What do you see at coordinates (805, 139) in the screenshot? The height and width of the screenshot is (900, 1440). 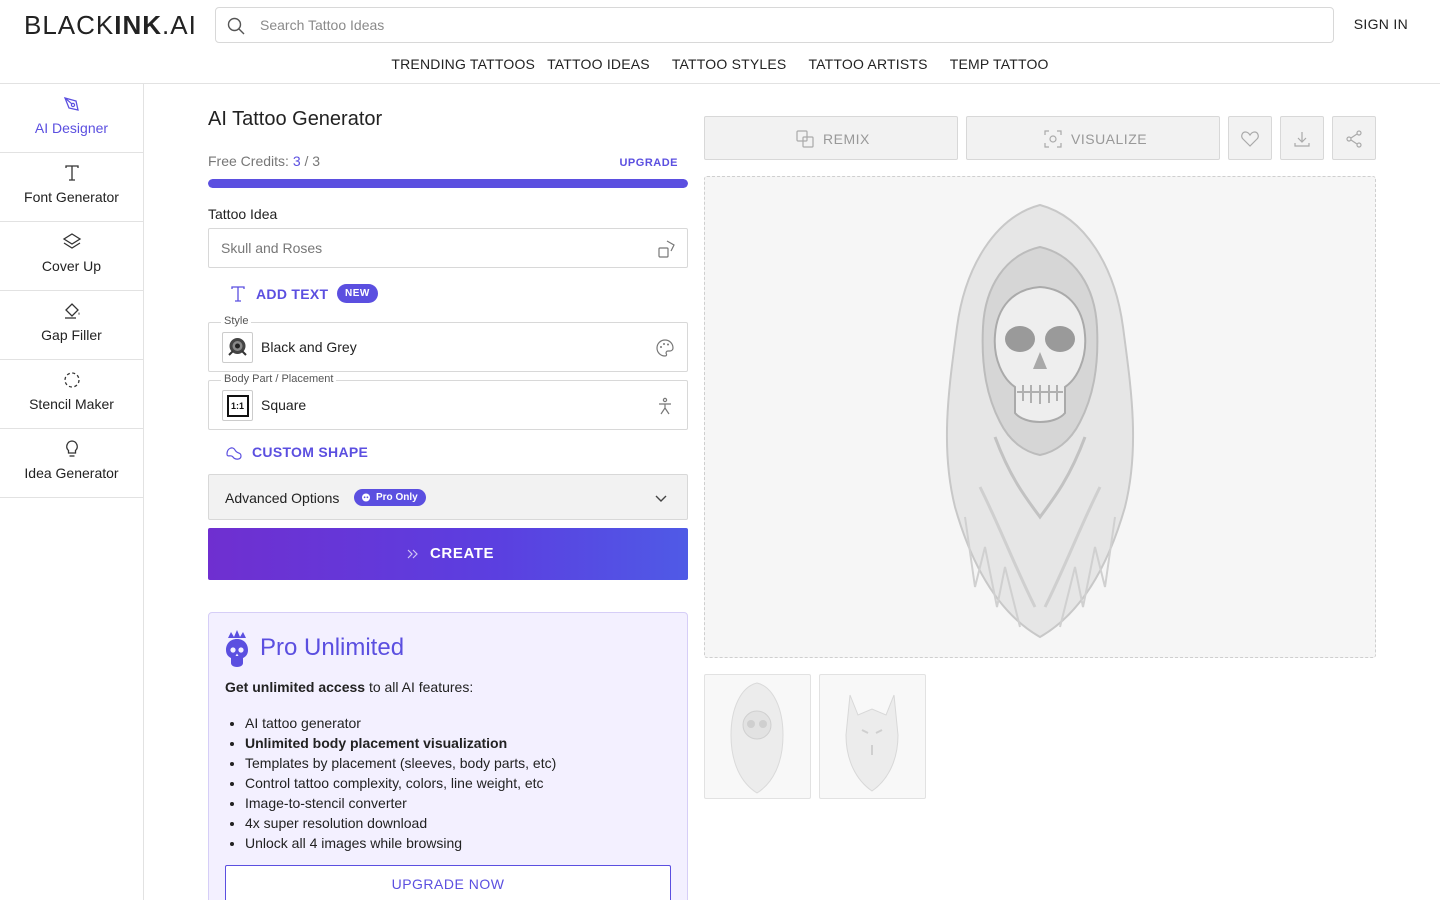 I see `remix-icon` at bounding box center [805, 139].